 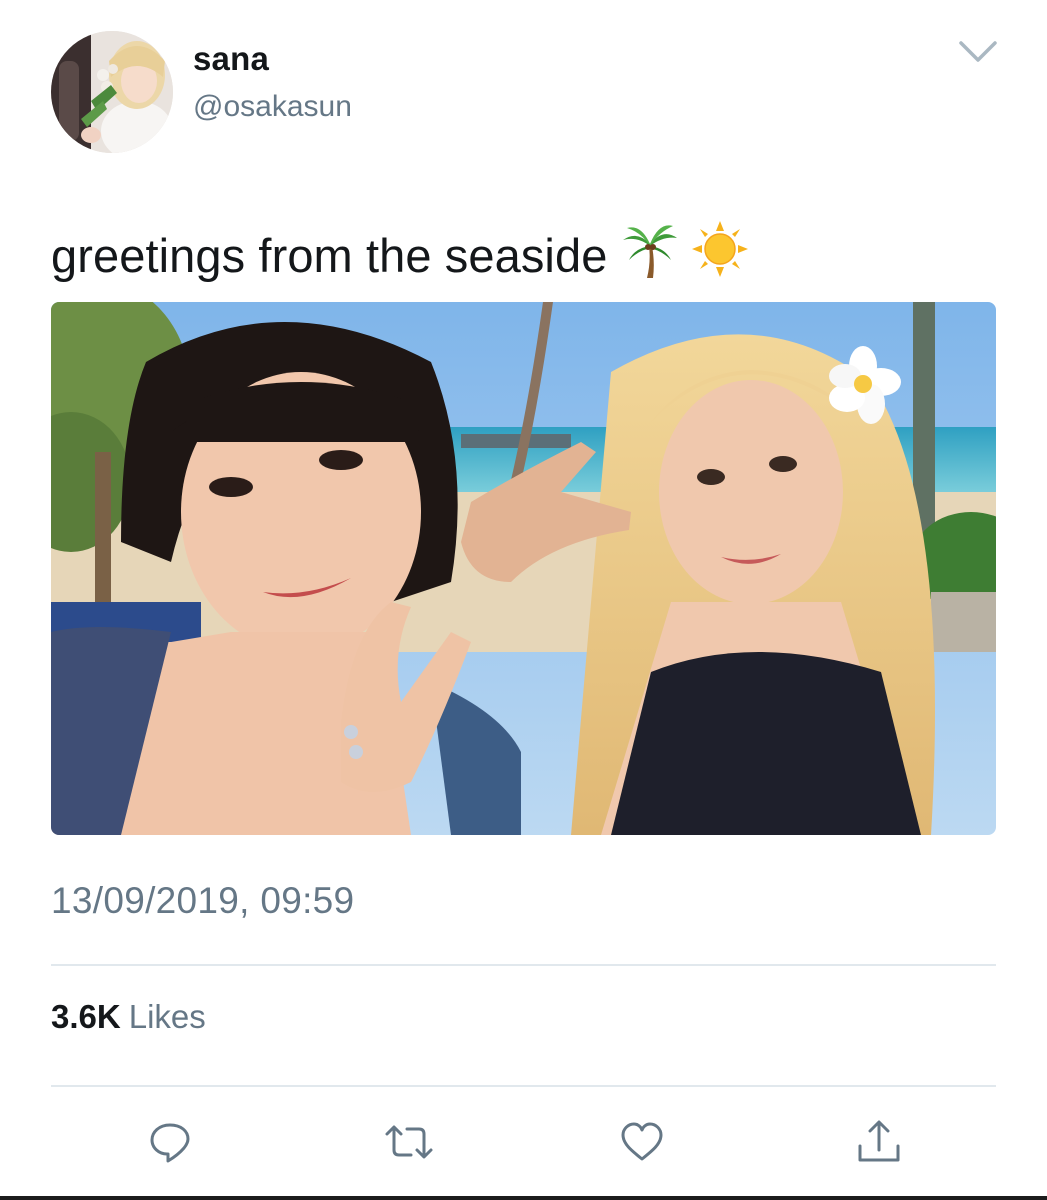 I want to click on reply-icon, so click(x=170, y=1142).